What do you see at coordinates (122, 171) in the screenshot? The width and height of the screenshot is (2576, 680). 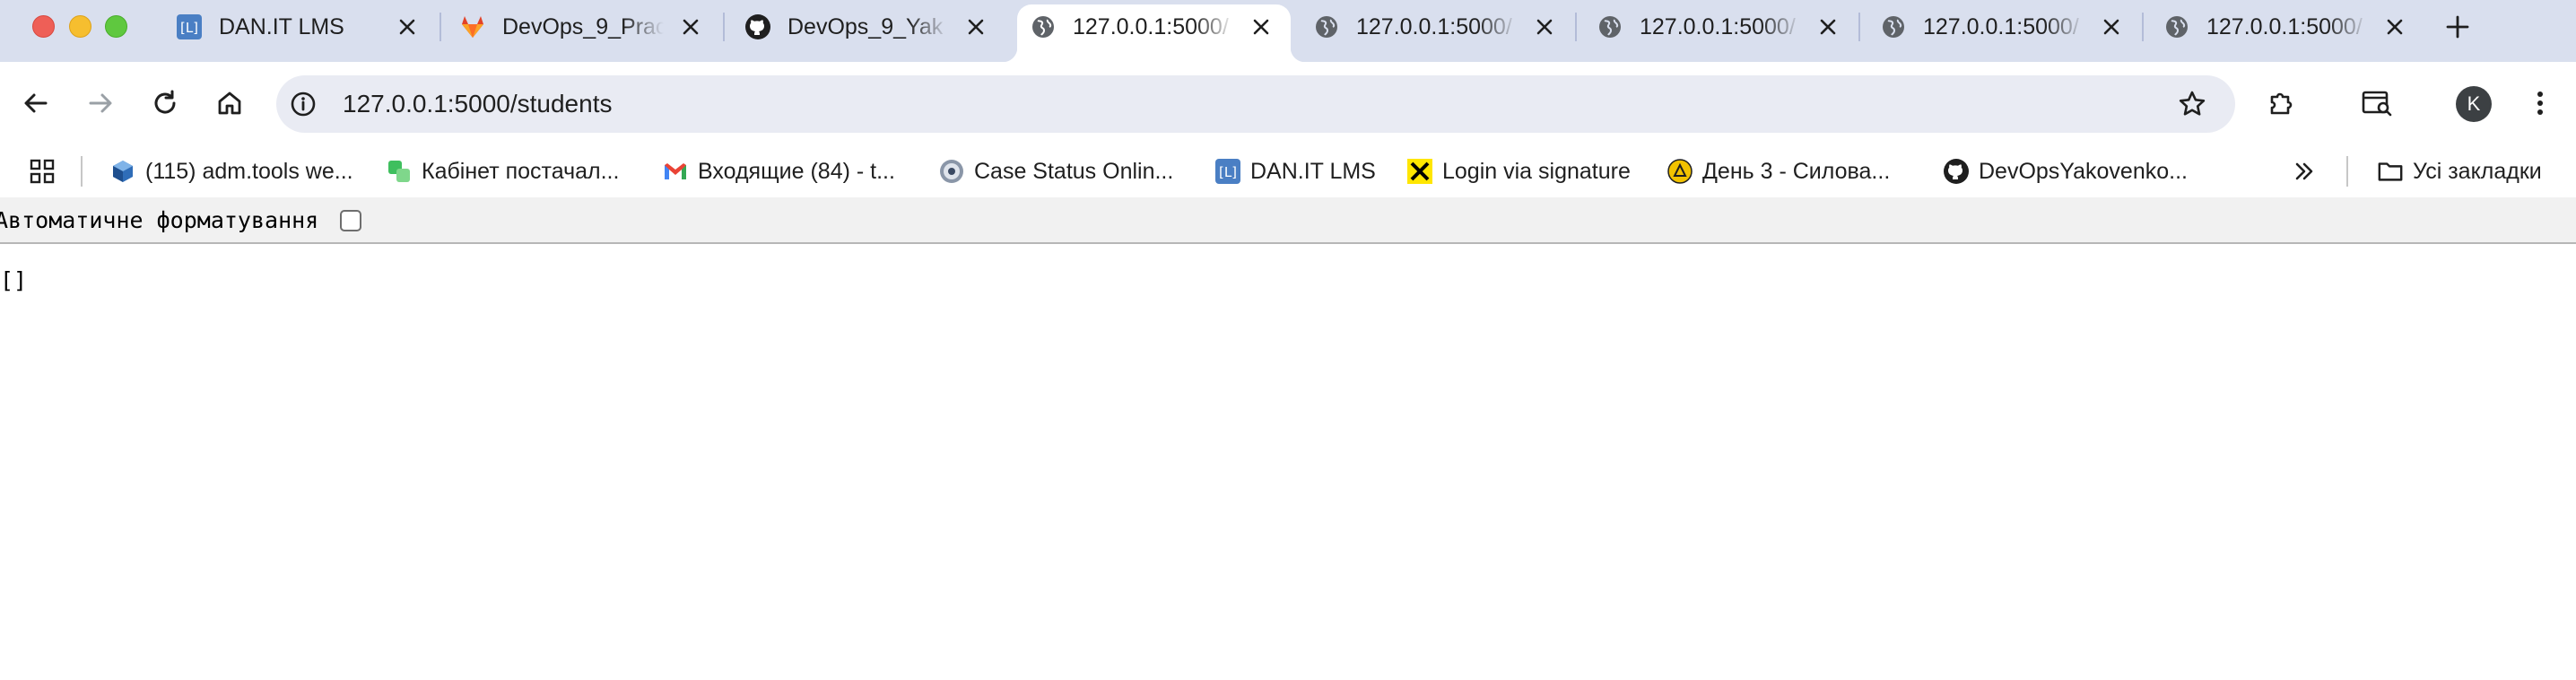 I see `adm-tools-icon` at bounding box center [122, 171].